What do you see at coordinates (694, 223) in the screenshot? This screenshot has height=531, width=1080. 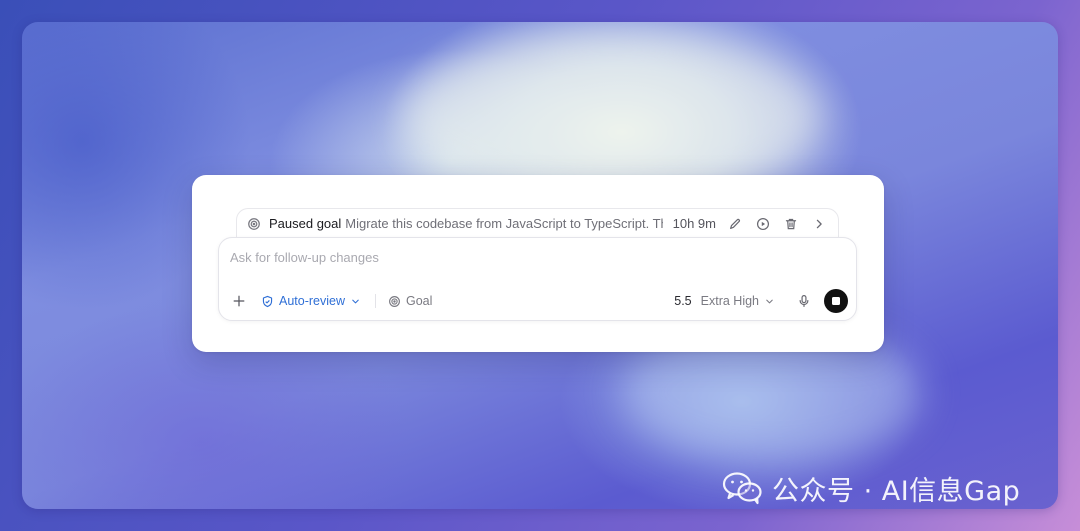 I see `goal-elapsed-time: 10h 9m` at bounding box center [694, 223].